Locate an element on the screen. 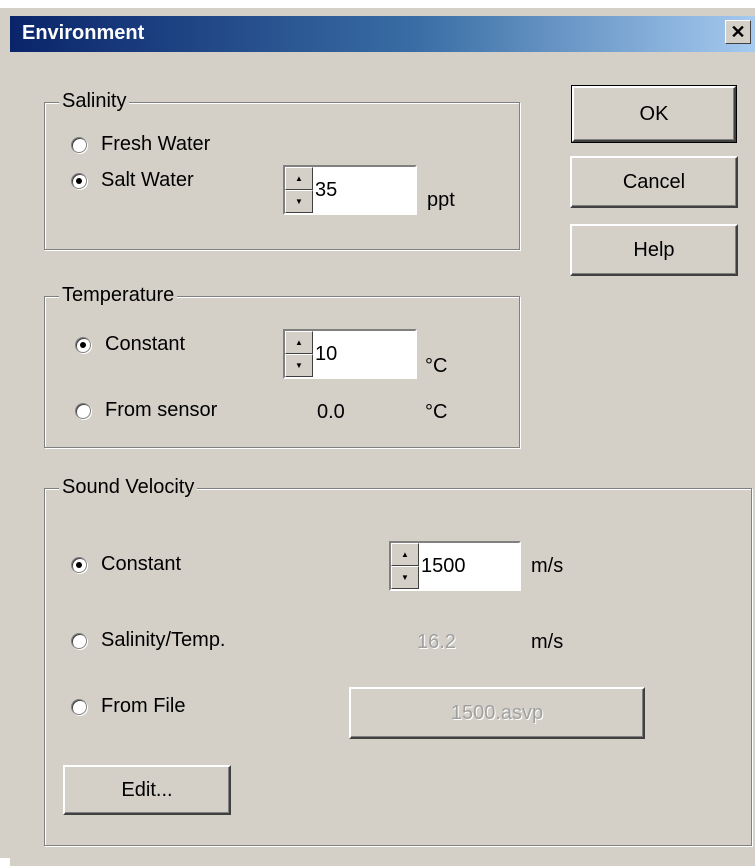  sound-velocity-group-label: Sound Velocity is located at coordinates (128, 487).